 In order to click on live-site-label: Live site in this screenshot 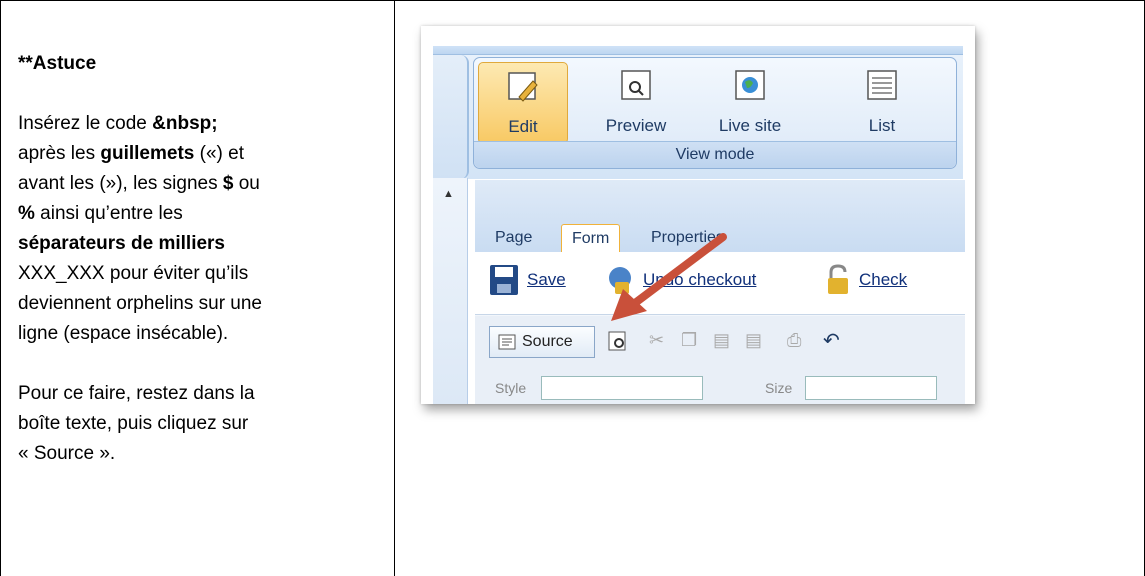, I will do `click(750, 125)`.